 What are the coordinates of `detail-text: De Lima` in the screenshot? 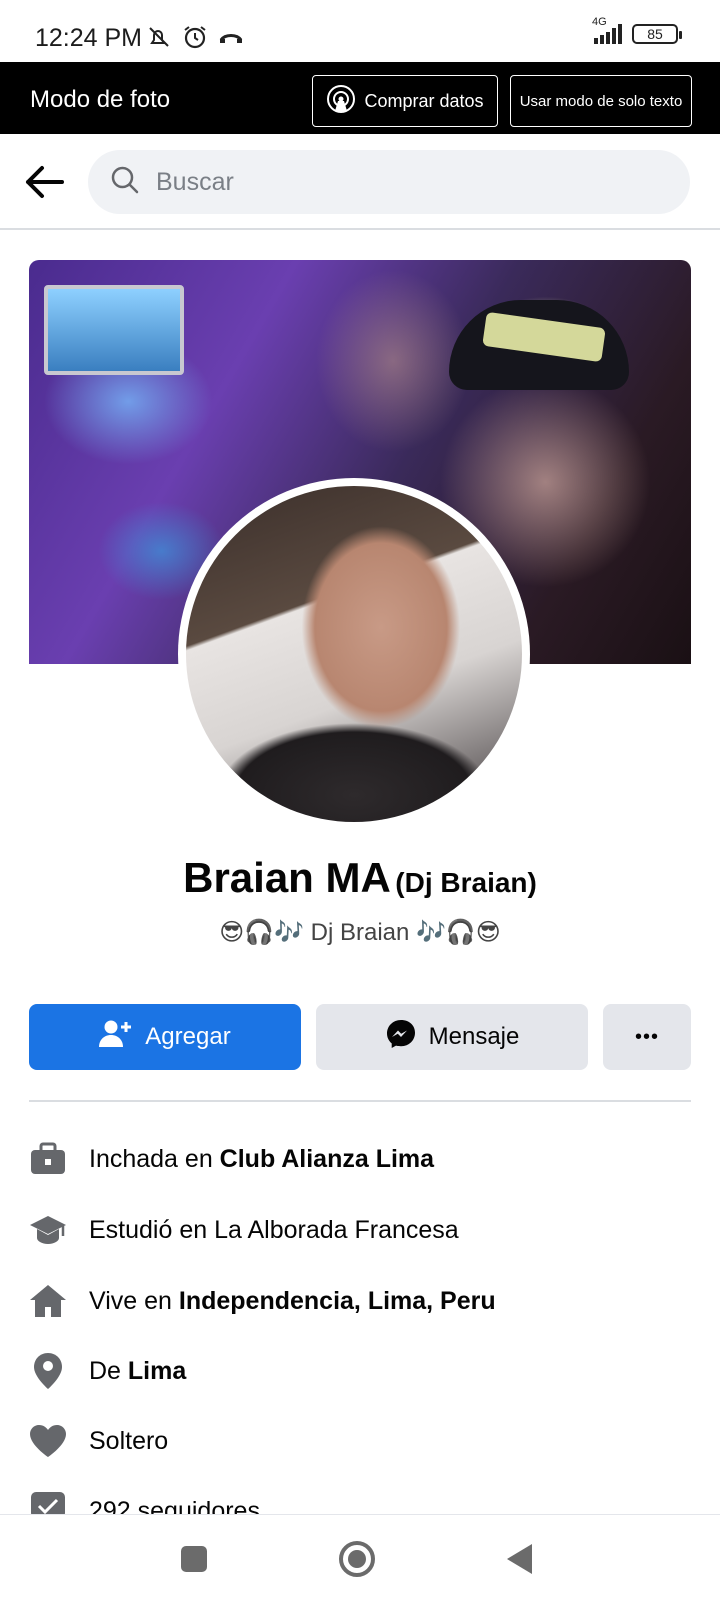 It's located at (138, 1370).